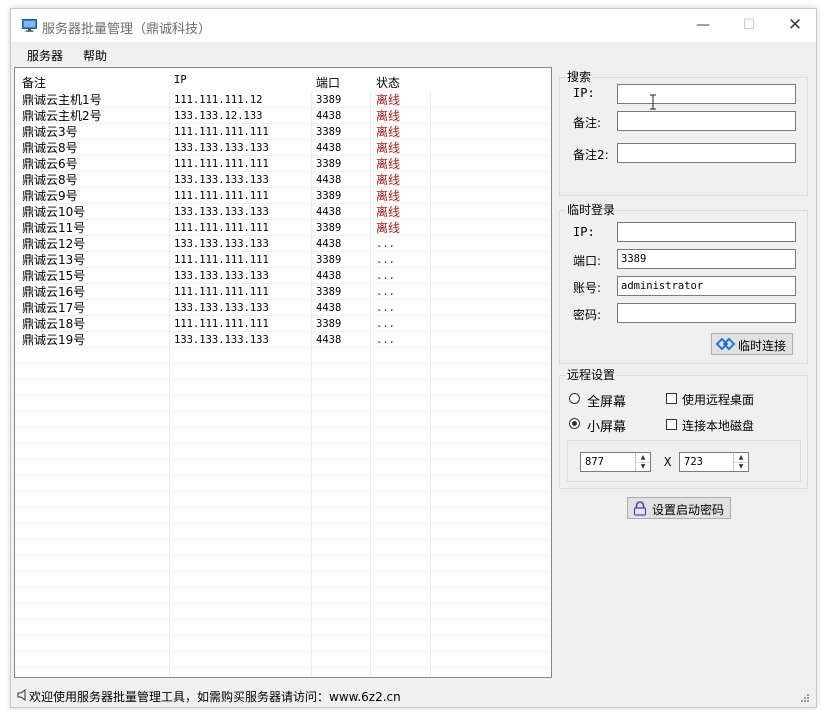  I want to click on fullscreen-radio, so click(574, 398).